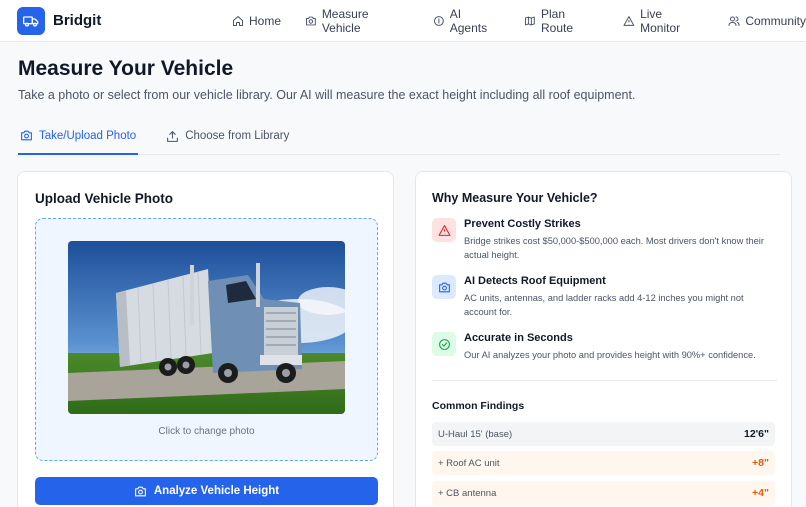  I want to click on divider, so click(604, 380).